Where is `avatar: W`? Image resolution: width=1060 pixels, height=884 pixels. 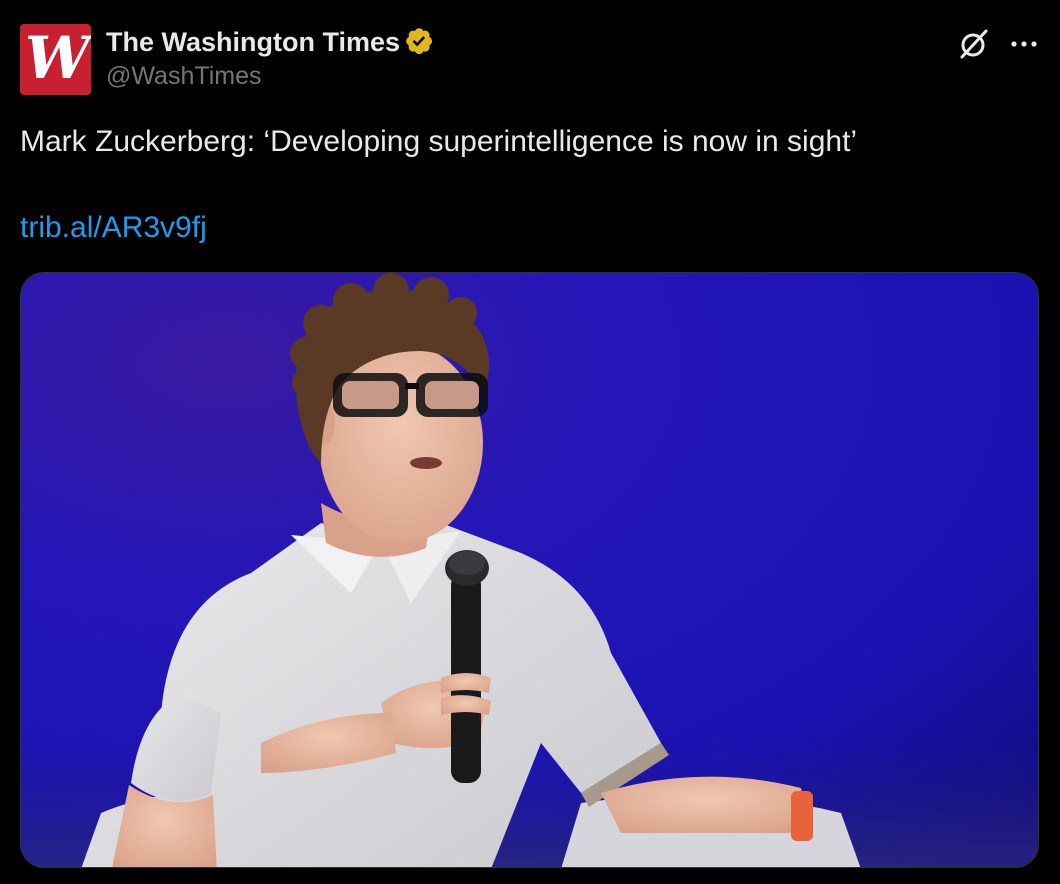 avatar: W is located at coordinates (55, 59).